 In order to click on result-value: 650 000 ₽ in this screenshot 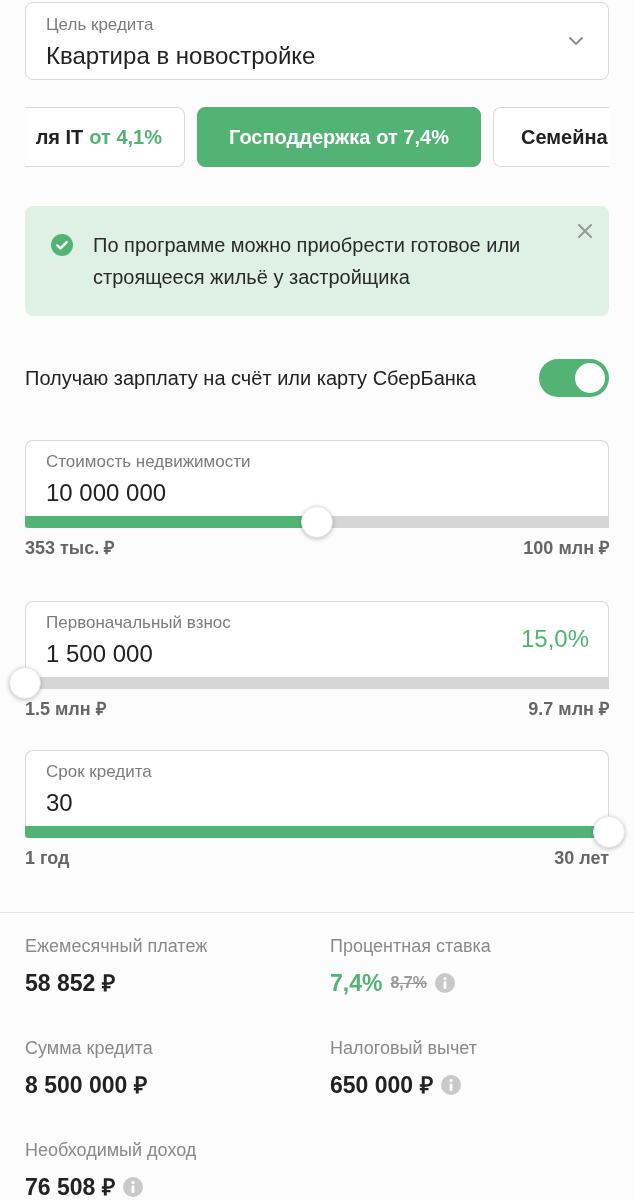, I will do `click(381, 1085)`.